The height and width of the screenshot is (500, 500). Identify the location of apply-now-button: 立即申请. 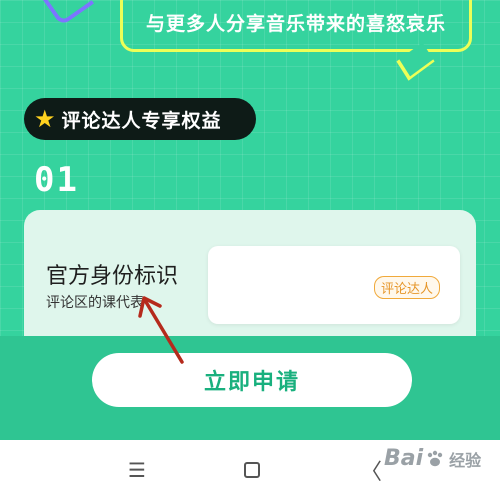
(252, 380).